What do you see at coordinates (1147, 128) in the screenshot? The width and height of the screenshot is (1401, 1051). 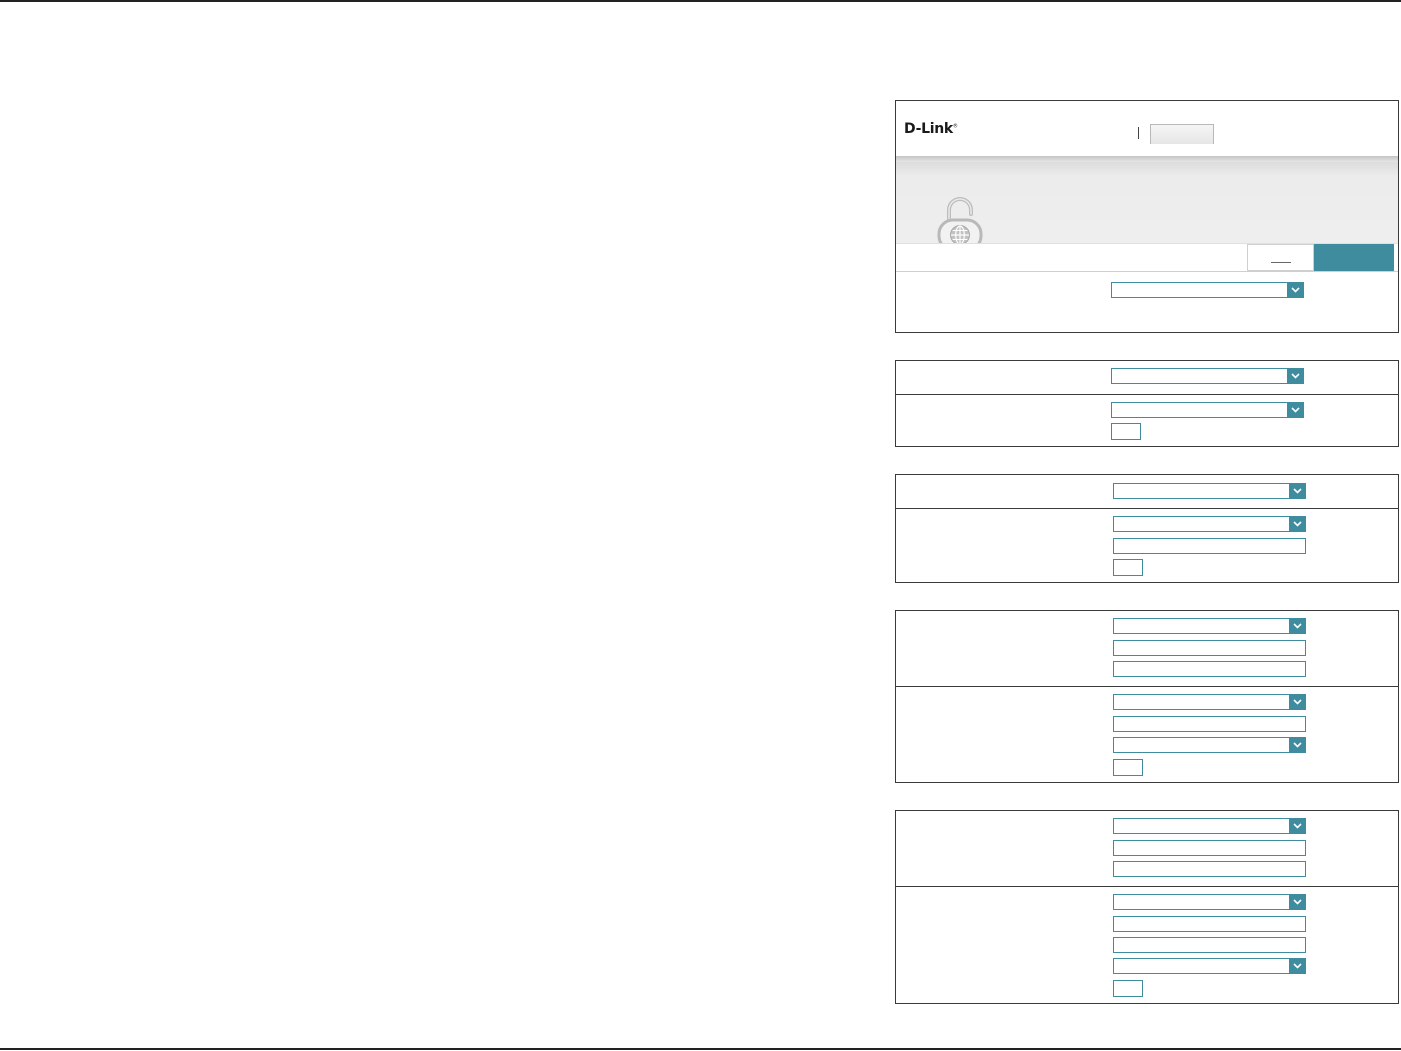 I see `ui-header: D-Link®` at bounding box center [1147, 128].